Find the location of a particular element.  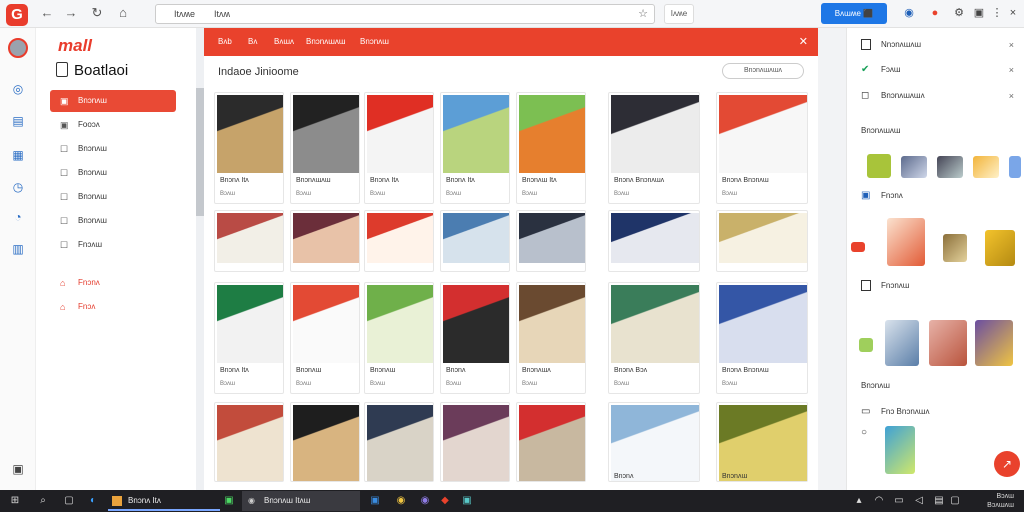

explore-icon: ◎ is located at coordinates (18, 89).